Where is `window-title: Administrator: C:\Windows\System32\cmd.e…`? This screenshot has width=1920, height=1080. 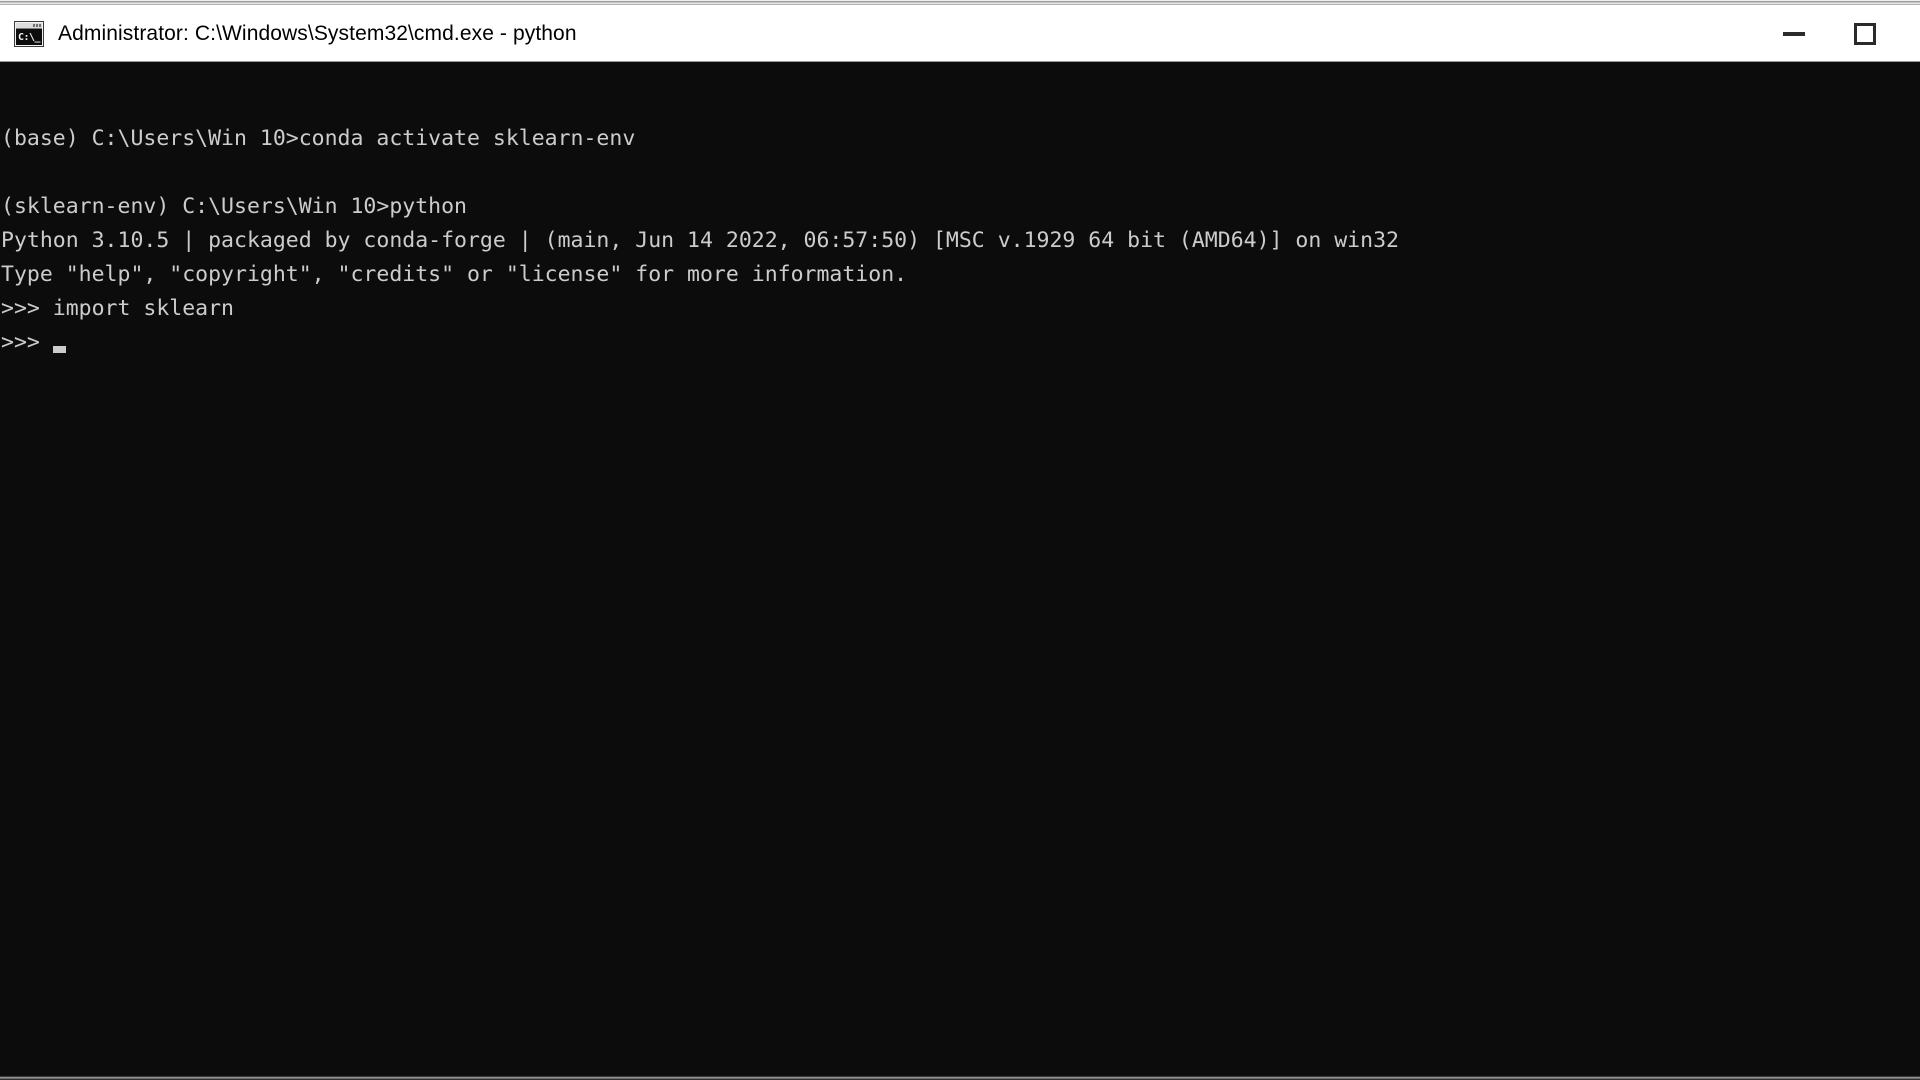 window-title: Administrator: C:\Windows\System32\cmd.e… is located at coordinates (317, 33).